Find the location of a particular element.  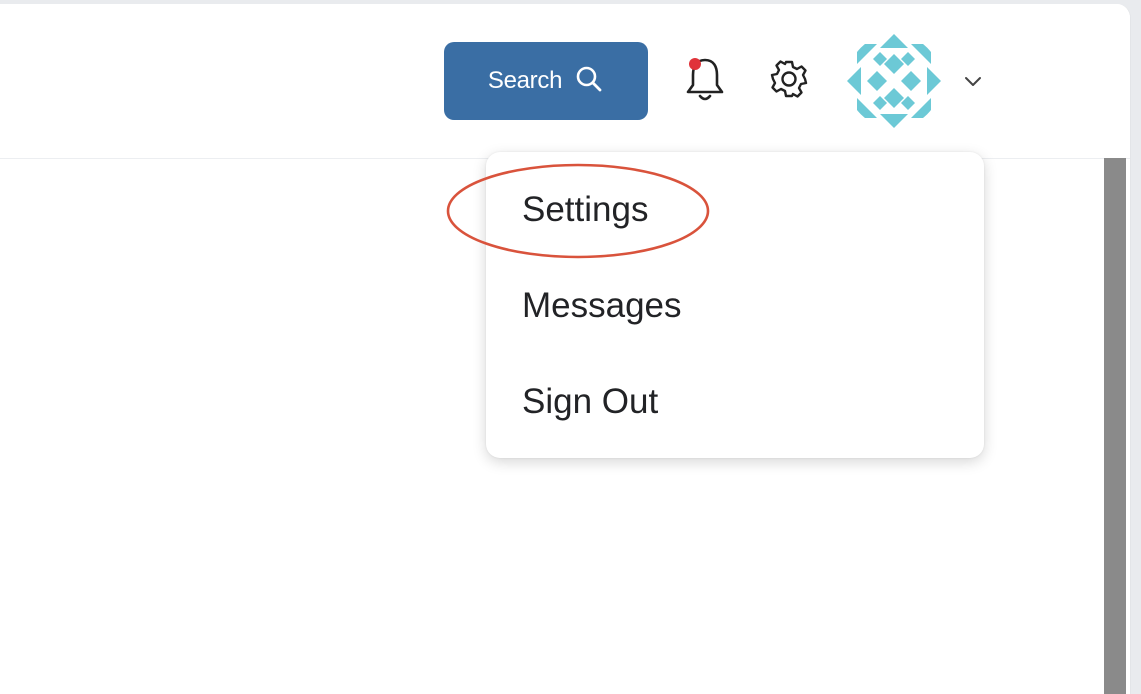

user-menu-toggle is located at coordinates (973, 83).